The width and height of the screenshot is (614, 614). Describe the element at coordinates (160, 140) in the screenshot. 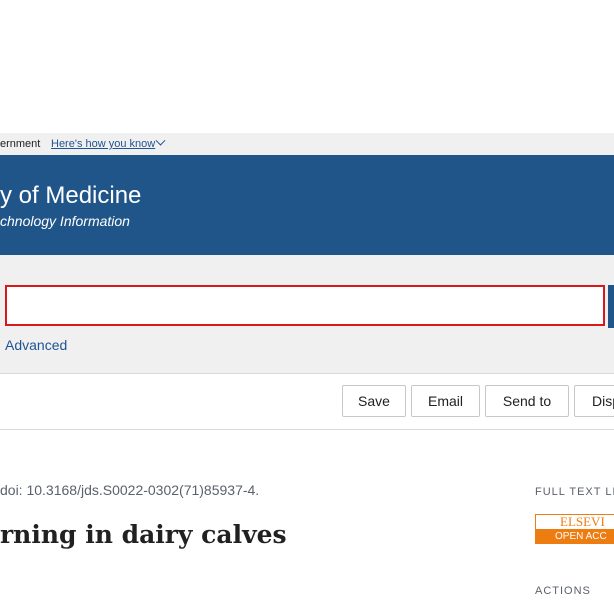

I see `chevron-down-icon` at that location.